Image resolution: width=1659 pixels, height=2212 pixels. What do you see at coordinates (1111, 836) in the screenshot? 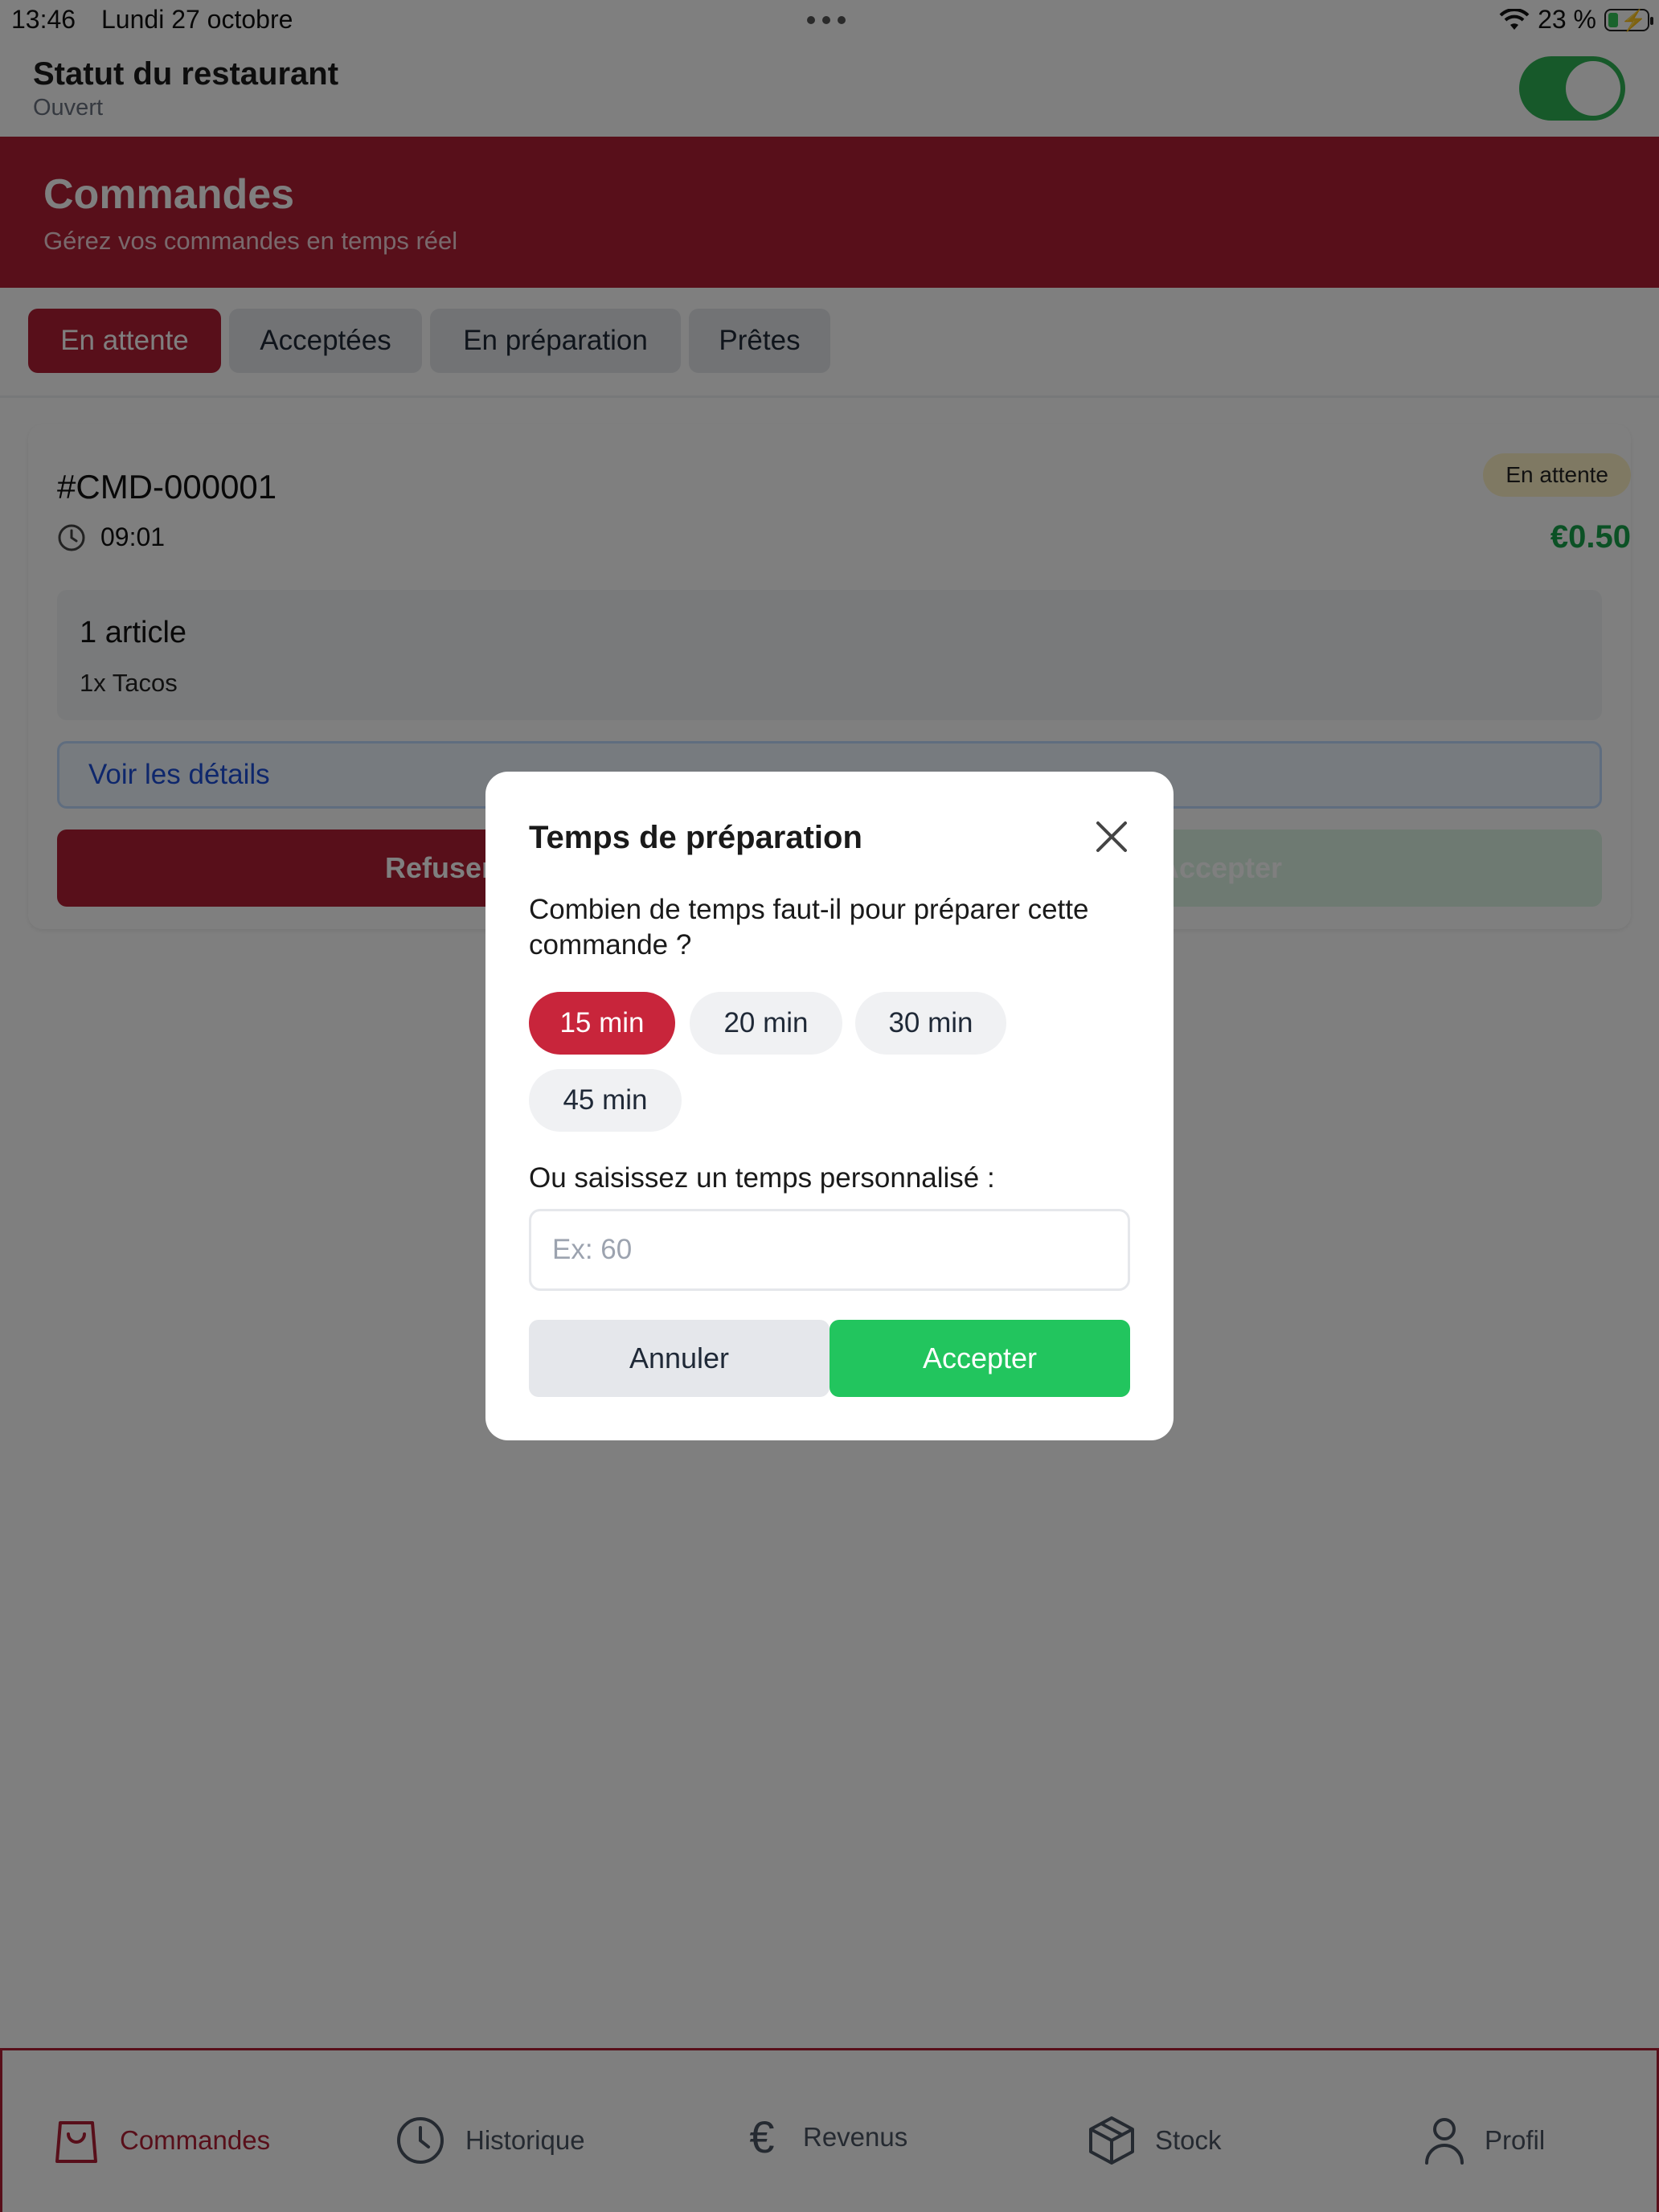
I see `close-icon` at bounding box center [1111, 836].